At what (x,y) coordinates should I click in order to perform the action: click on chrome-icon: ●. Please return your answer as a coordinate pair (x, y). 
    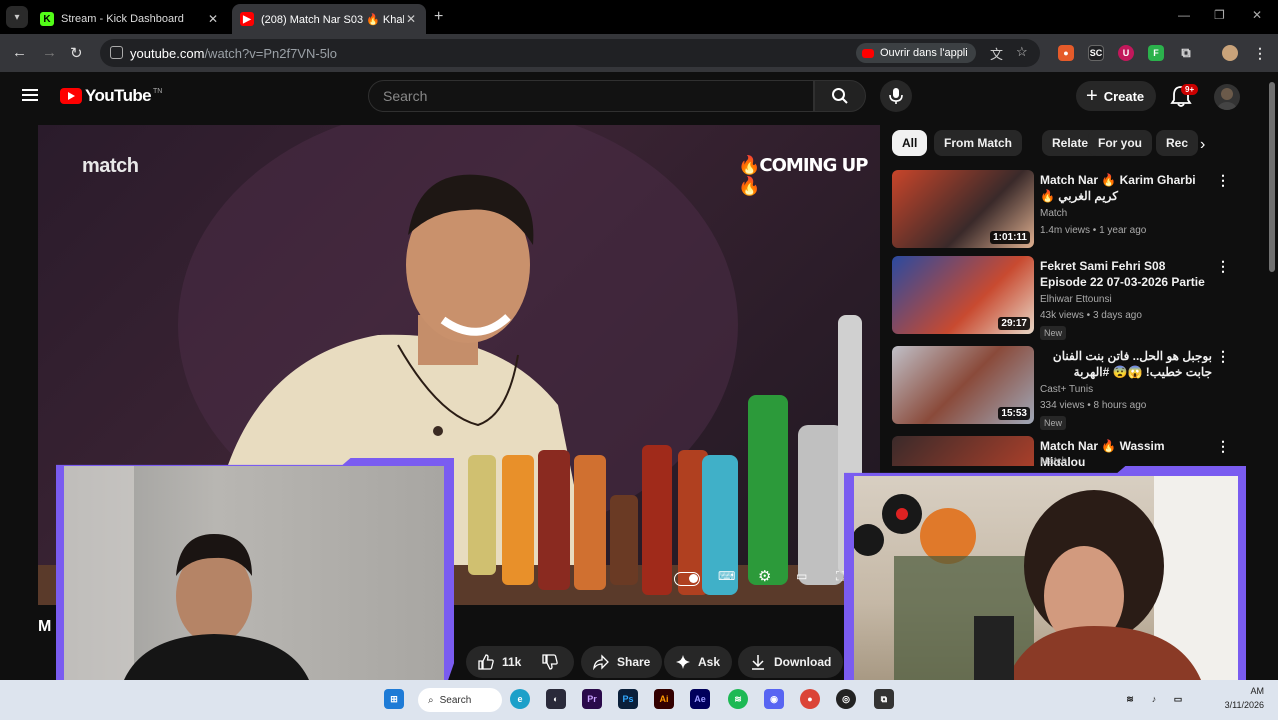
    Looking at the image, I should click on (810, 699).